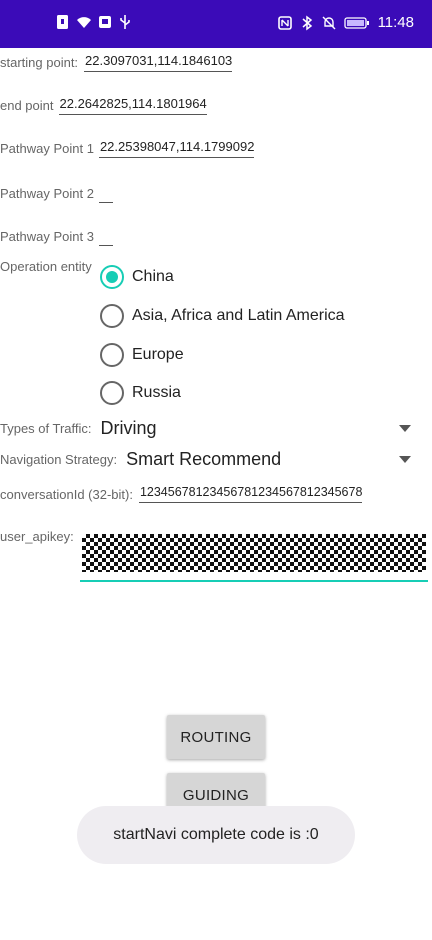  I want to click on pathway-point-2-label: Pathway Point 2, so click(47, 193).